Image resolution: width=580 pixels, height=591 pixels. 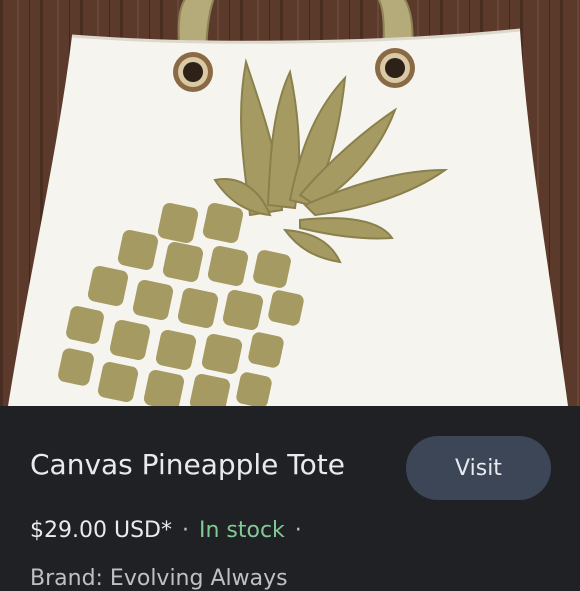 I want to click on stock-status: In stock, so click(x=241, y=530).